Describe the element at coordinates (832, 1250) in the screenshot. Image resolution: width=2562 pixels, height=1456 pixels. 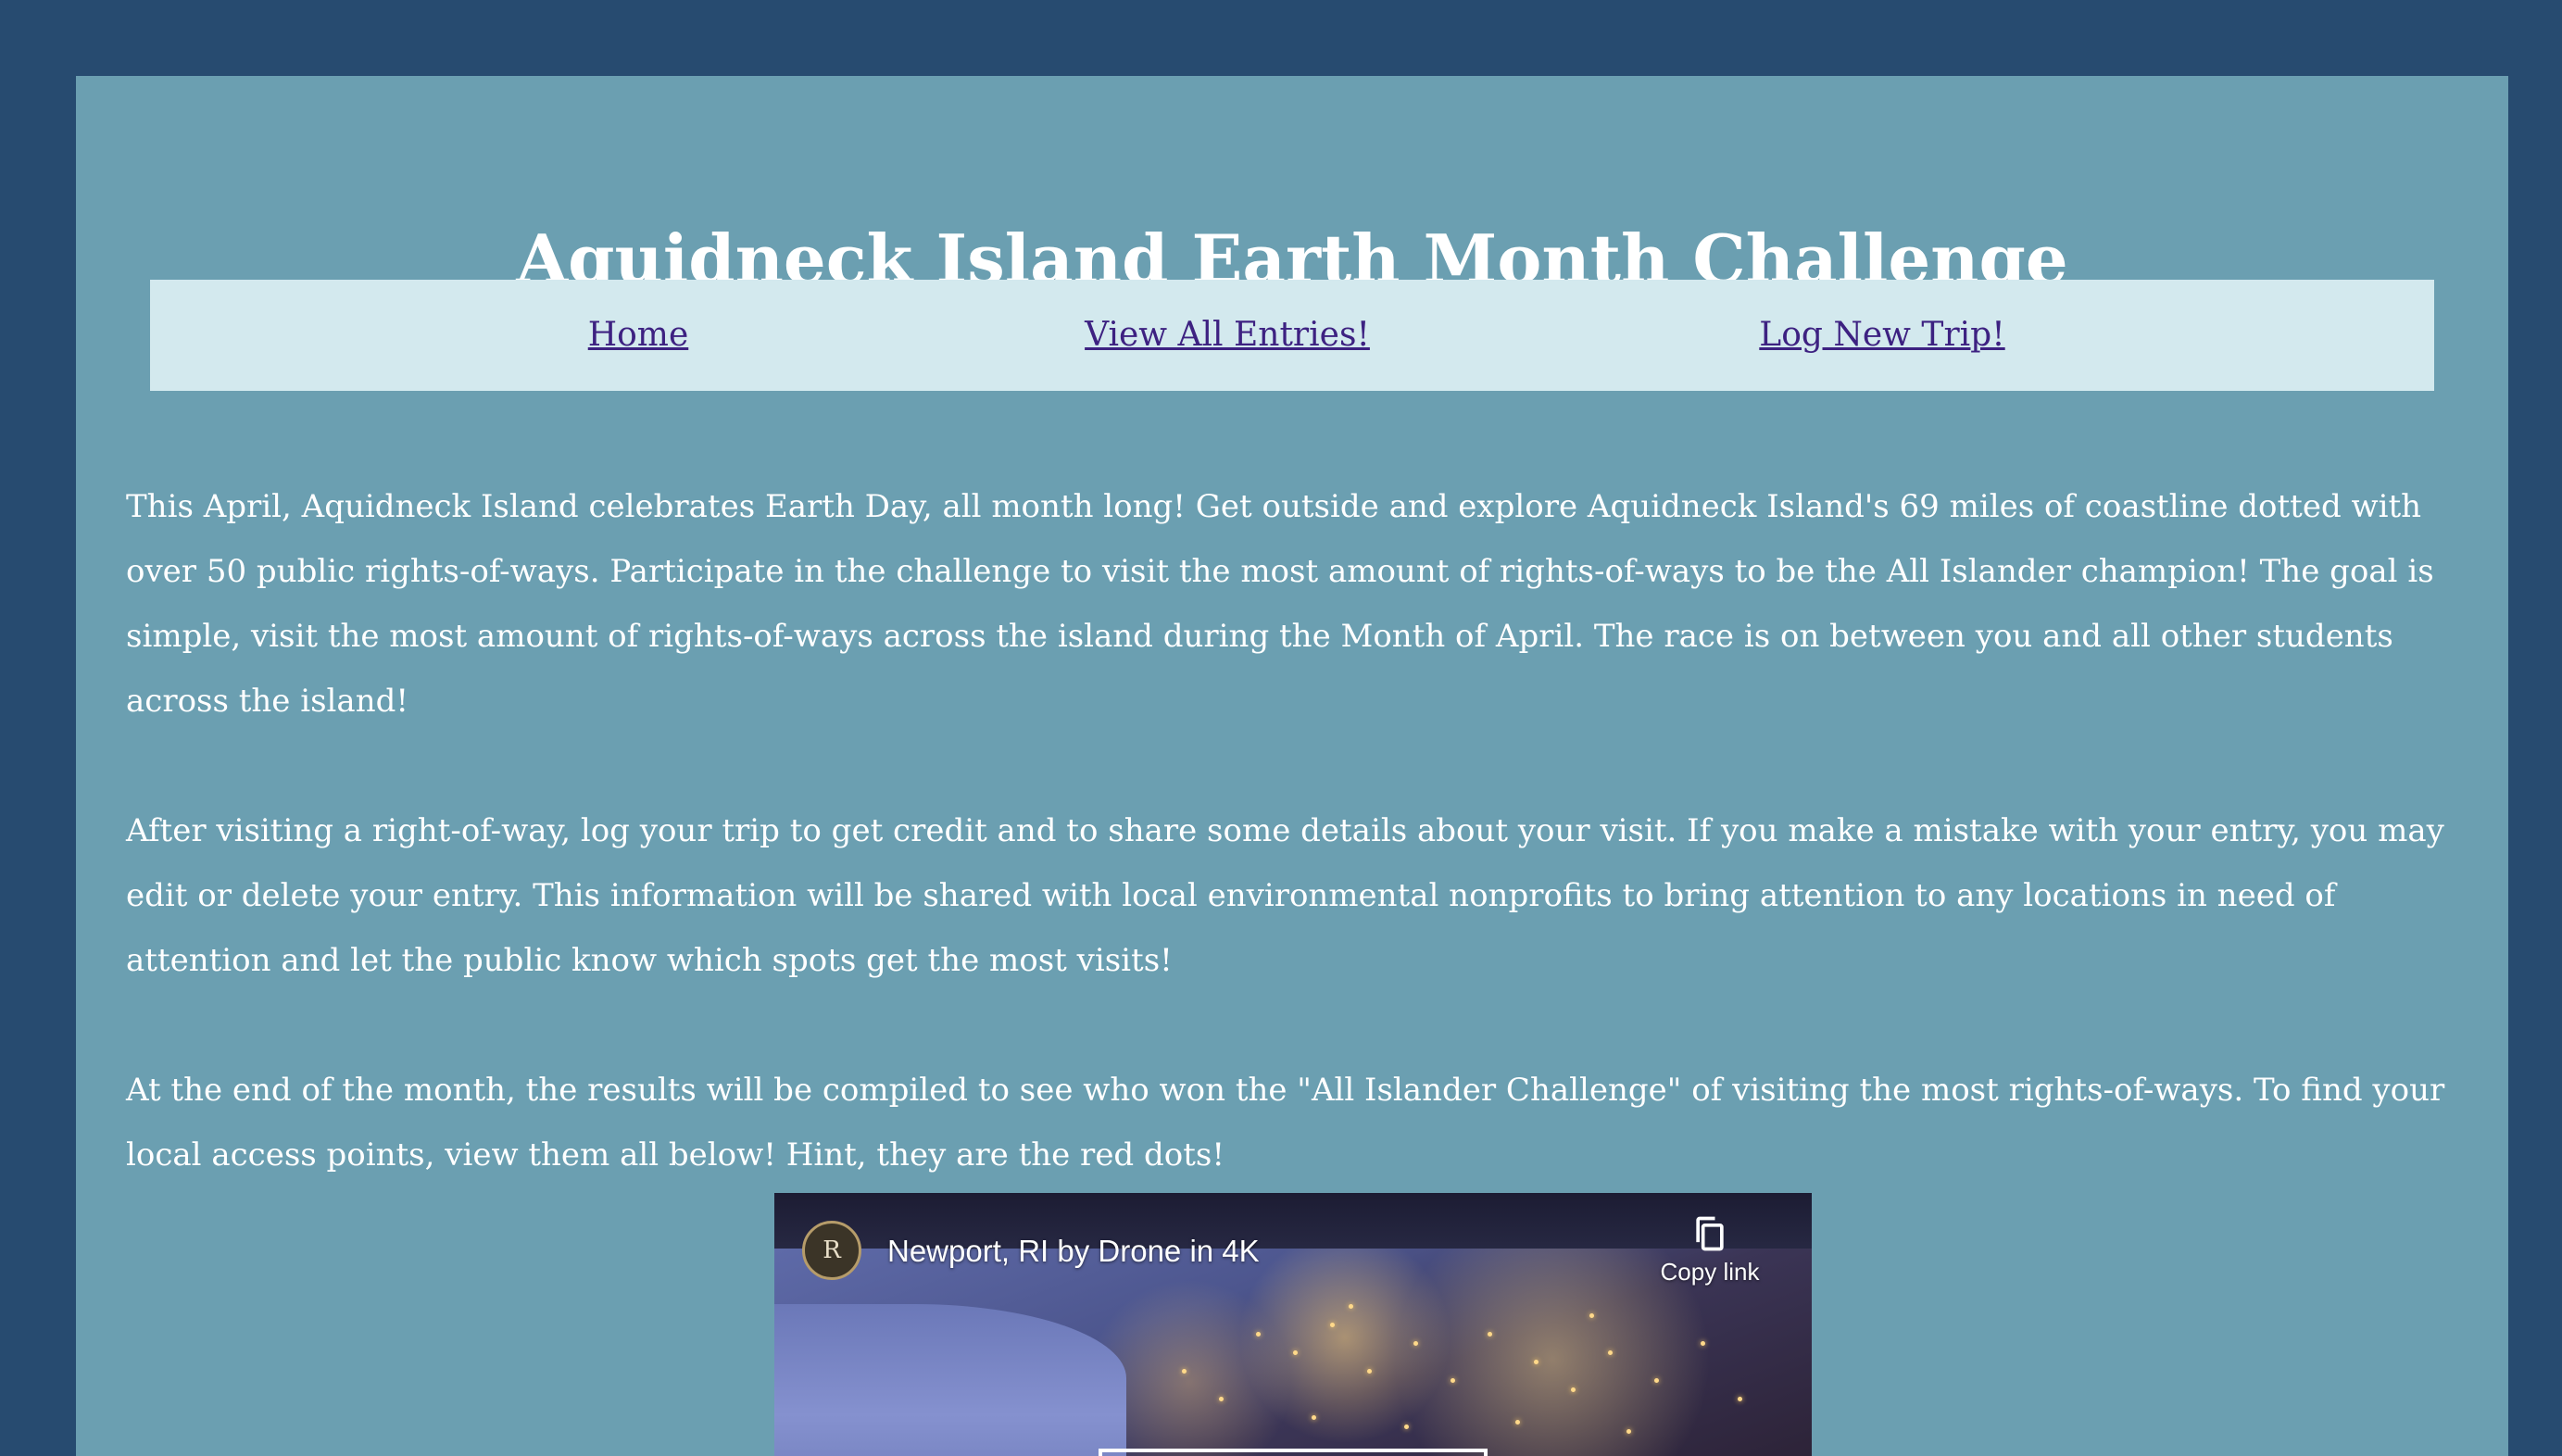
I see `channel-avatar: R` at that location.